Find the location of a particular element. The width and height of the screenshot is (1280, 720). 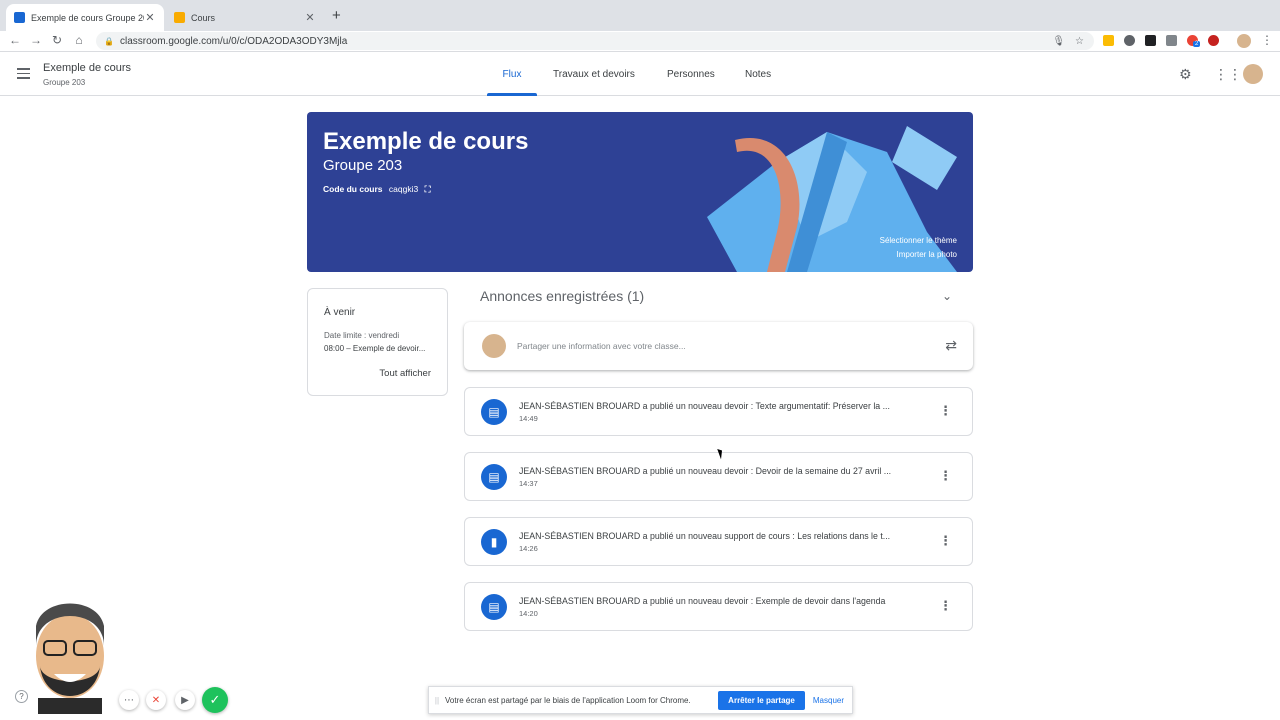

course-code: Code du cours caqgki3 ⛶ is located at coordinates (377, 189).